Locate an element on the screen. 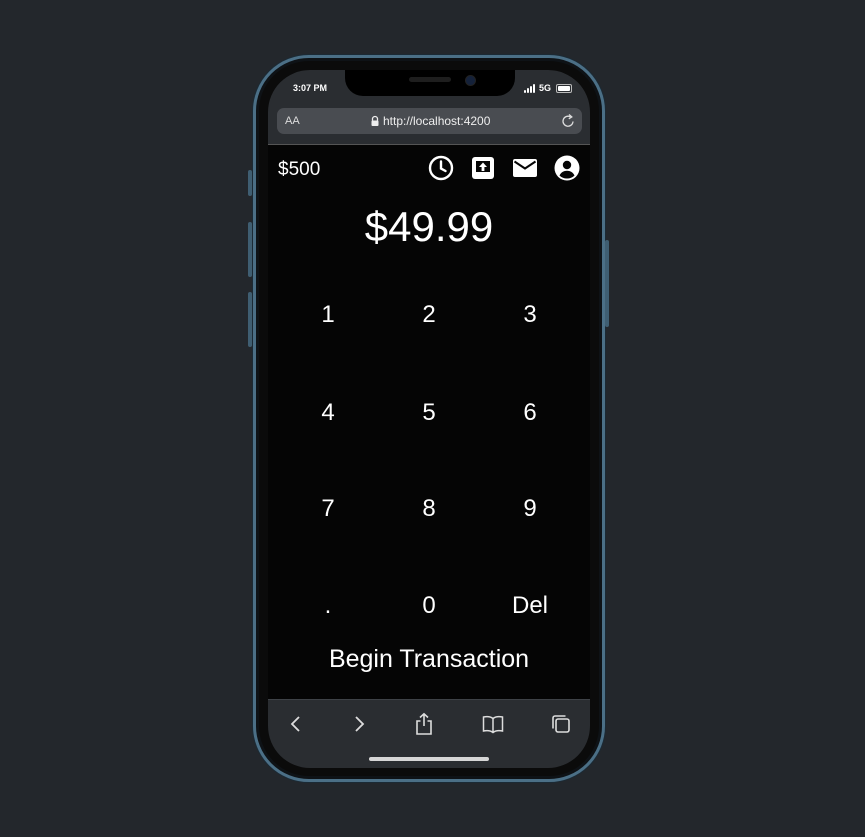  speaker is located at coordinates (430, 79).